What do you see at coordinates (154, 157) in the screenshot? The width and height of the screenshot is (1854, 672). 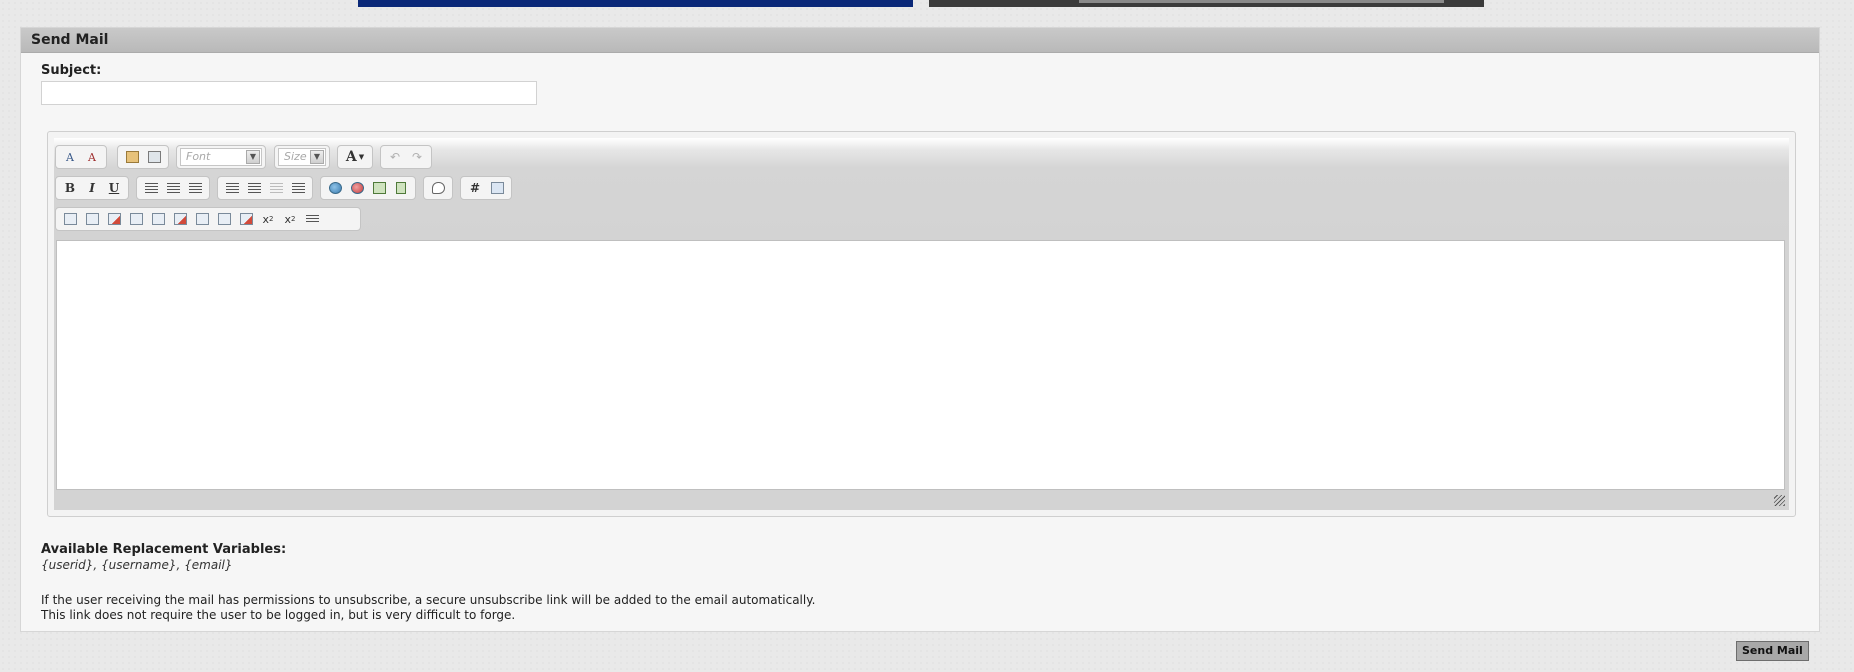 I see `paste-text-icon` at bounding box center [154, 157].